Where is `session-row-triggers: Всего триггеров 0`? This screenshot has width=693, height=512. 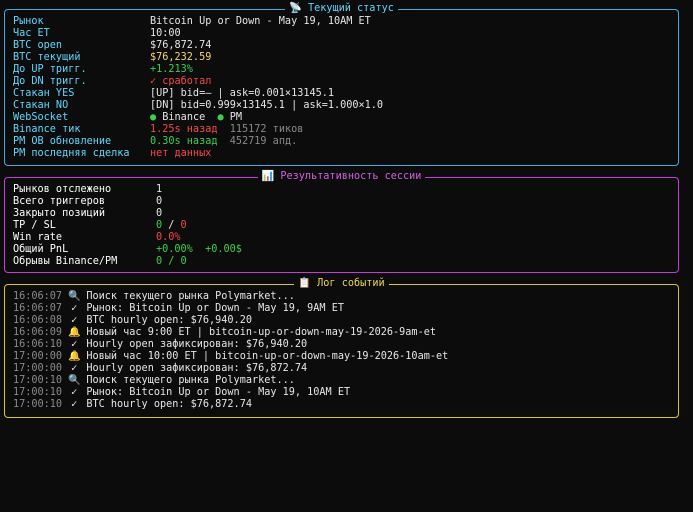
session-row-triggers: Всего триггеров 0 is located at coordinates (341, 202).